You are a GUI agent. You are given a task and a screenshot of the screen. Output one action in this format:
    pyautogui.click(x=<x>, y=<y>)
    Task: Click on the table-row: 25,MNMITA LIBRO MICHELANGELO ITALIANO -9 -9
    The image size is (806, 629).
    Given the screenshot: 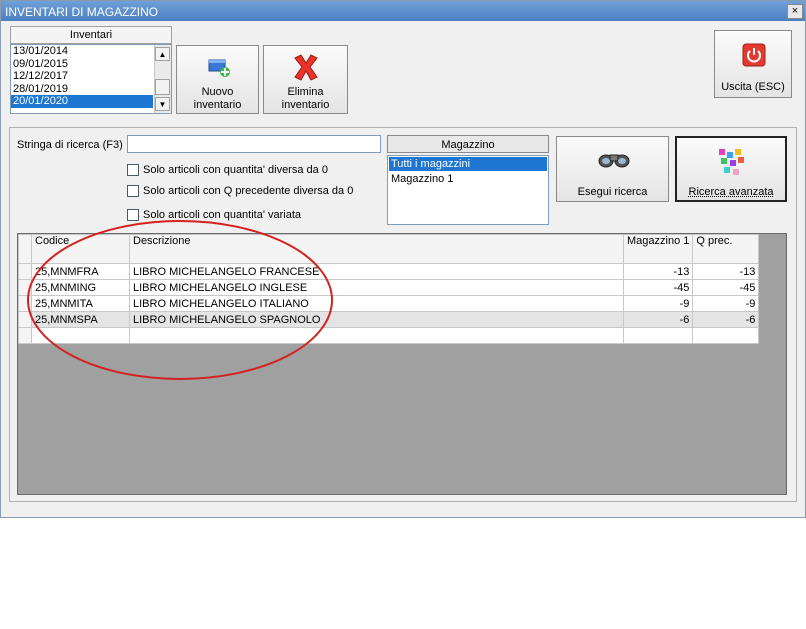 What is the action you would take?
    pyautogui.click(x=389, y=303)
    